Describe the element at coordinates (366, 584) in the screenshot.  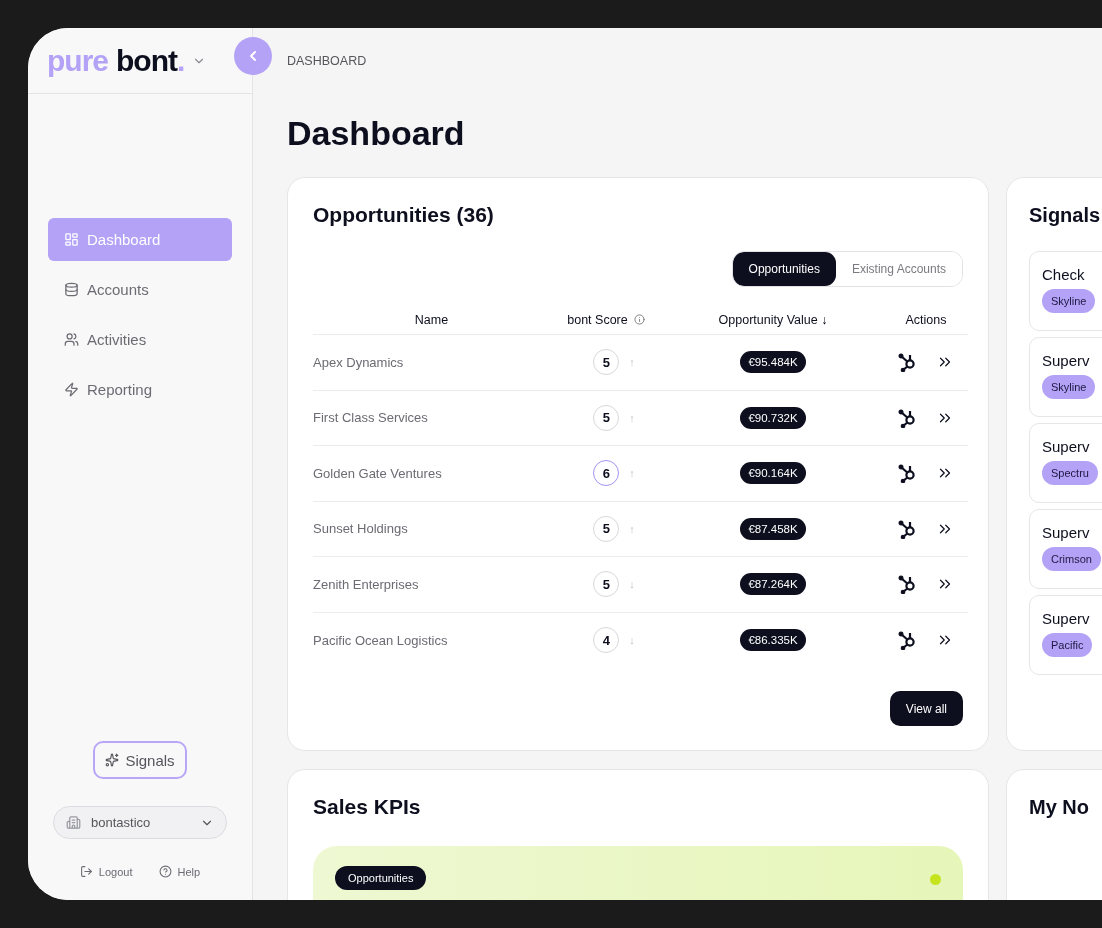
I see `account-name: Zenith Enterprises` at that location.